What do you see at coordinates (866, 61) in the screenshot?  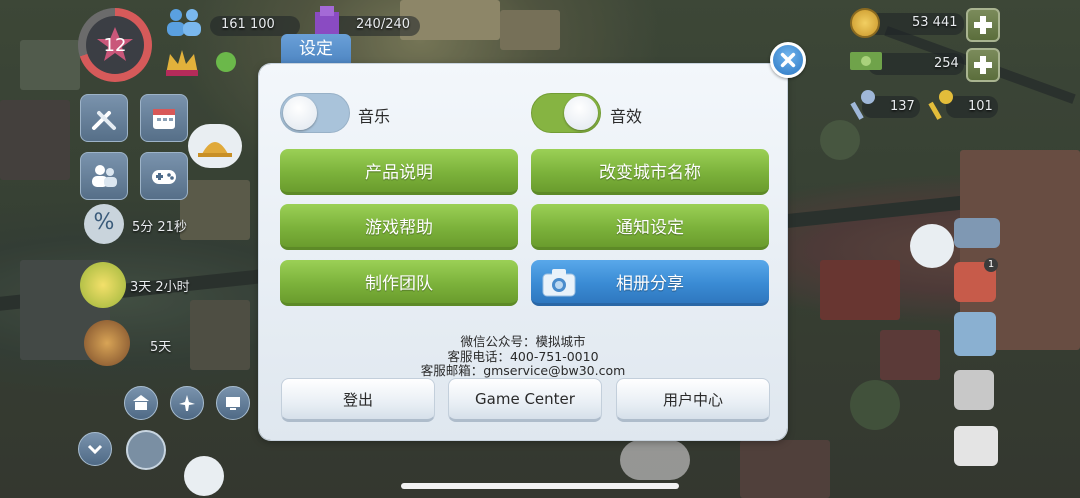 I see `simcash-icon` at bounding box center [866, 61].